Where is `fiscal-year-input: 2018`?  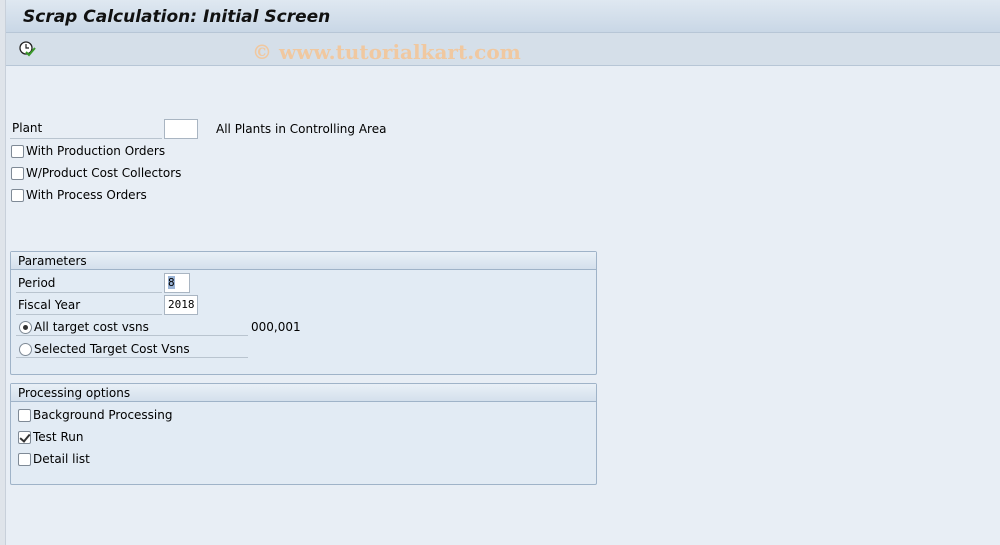
fiscal-year-input: 2018 is located at coordinates (181, 305).